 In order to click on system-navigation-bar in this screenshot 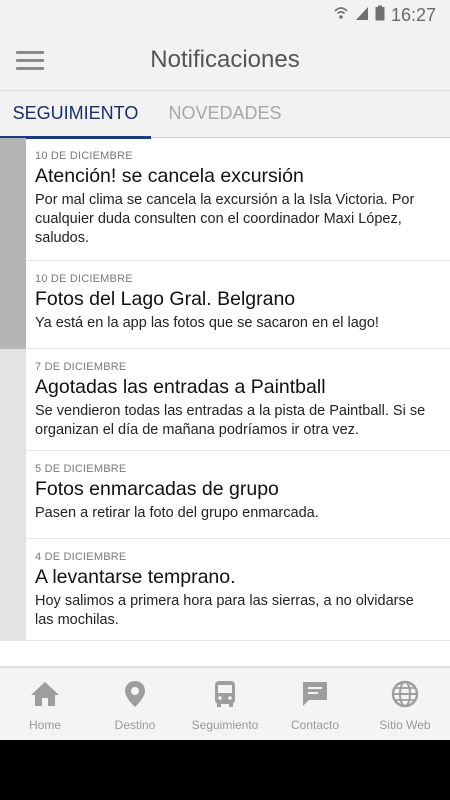, I will do `click(225, 770)`.